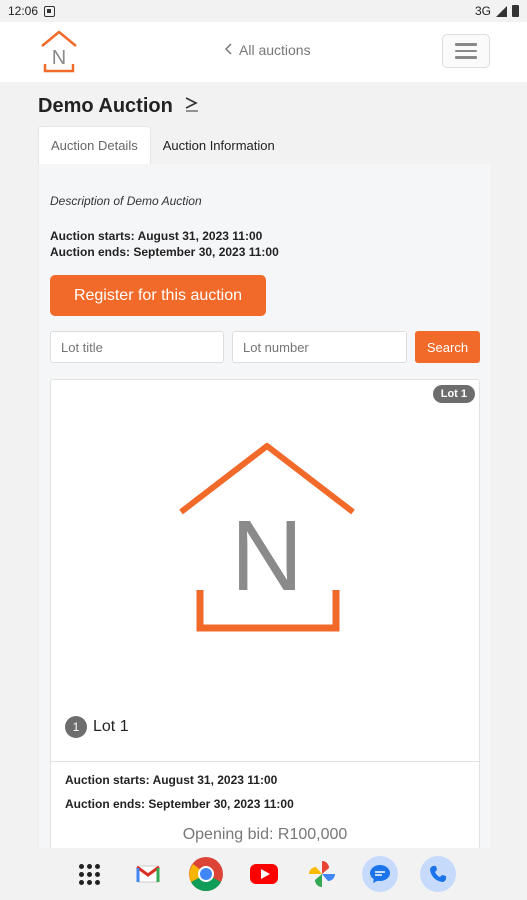 The height and width of the screenshot is (900, 527). What do you see at coordinates (501, 11) in the screenshot?
I see `signal-icon` at bounding box center [501, 11].